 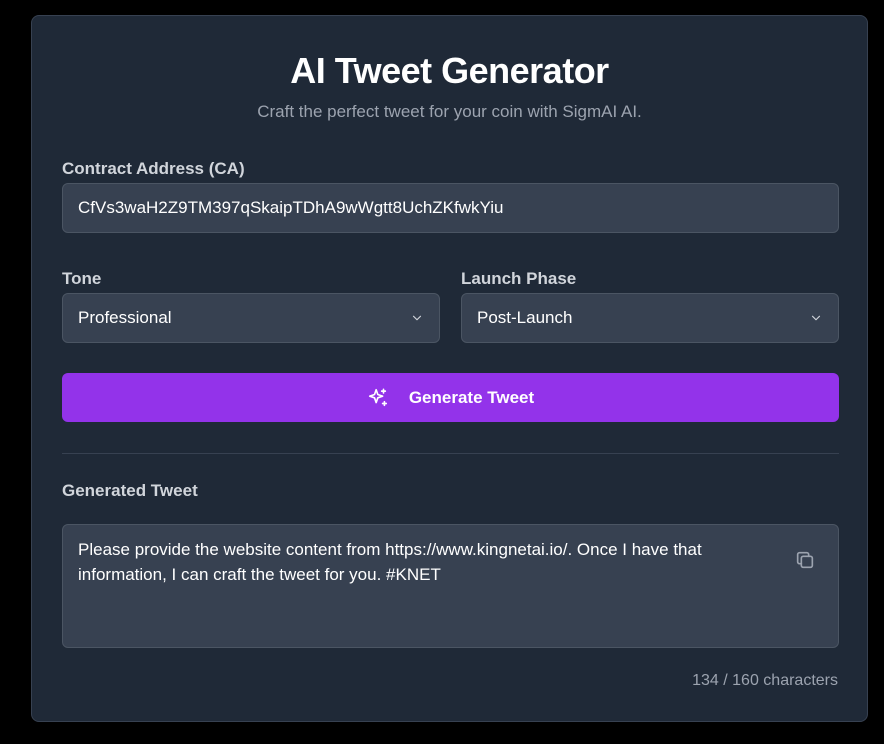 What do you see at coordinates (130, 490) in the screenshot?
I see `generated-tweet-label: Generated Tweet` at bounding box center [130, 490].